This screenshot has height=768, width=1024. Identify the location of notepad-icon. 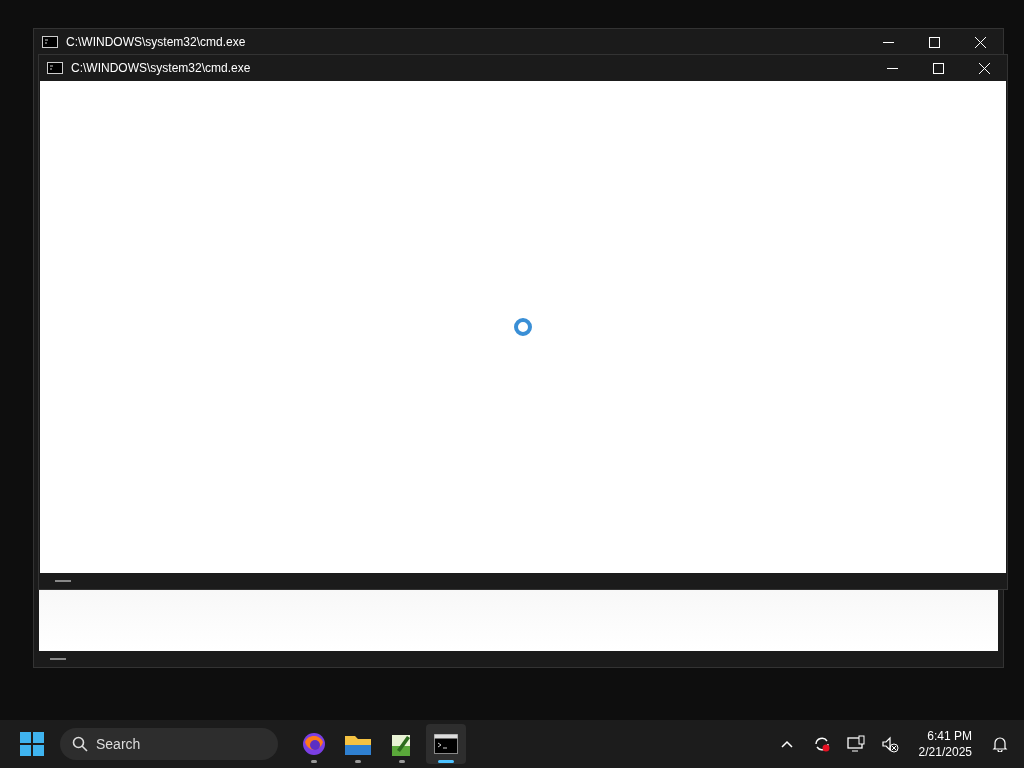
(402, 744).